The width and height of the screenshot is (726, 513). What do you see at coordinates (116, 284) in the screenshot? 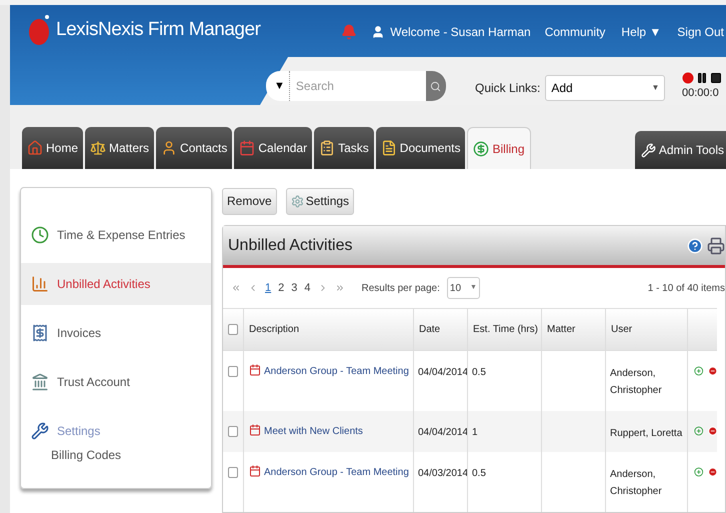
I see `sidebar-item: Unbilled Activities` at bounding box center [116, 284].